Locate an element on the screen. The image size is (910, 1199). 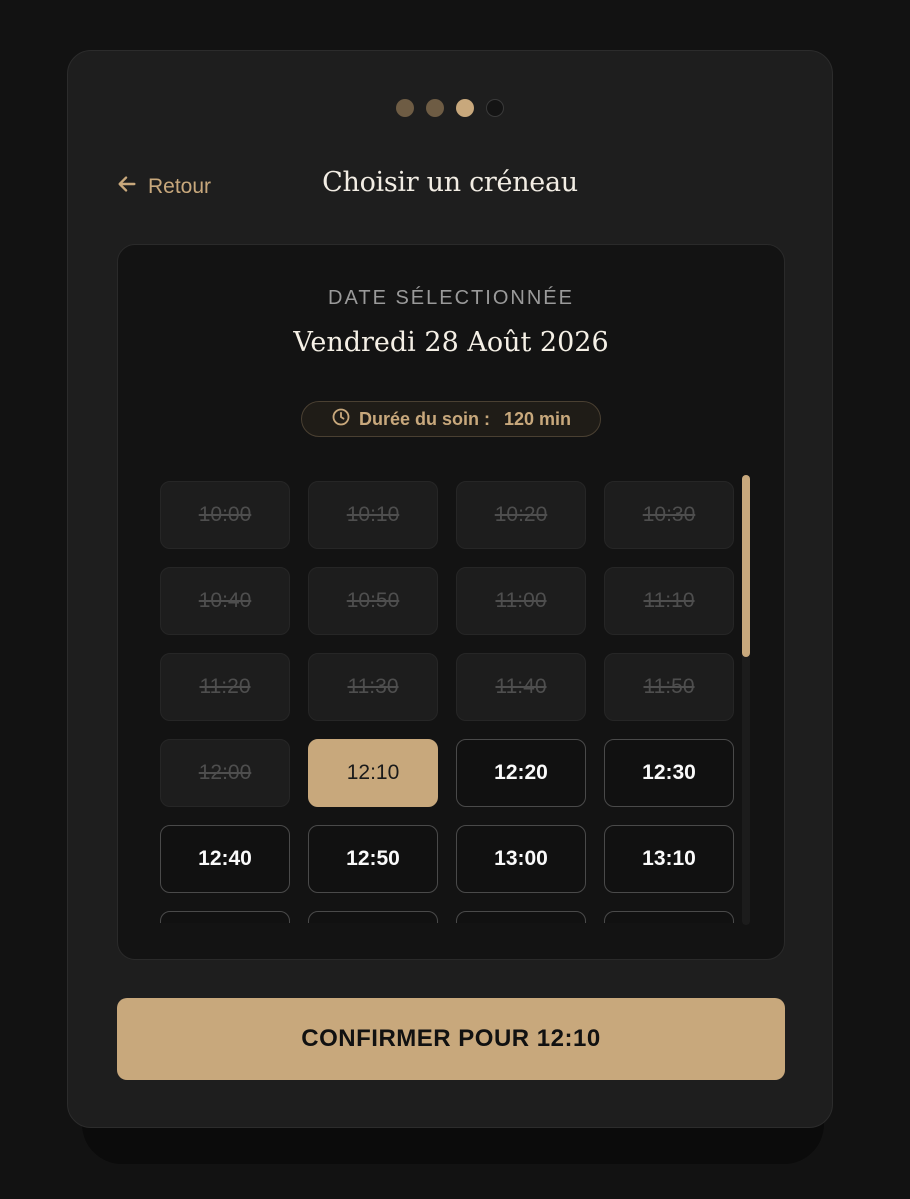
time-slot: 10:20 is located at coordinates (521, 515).